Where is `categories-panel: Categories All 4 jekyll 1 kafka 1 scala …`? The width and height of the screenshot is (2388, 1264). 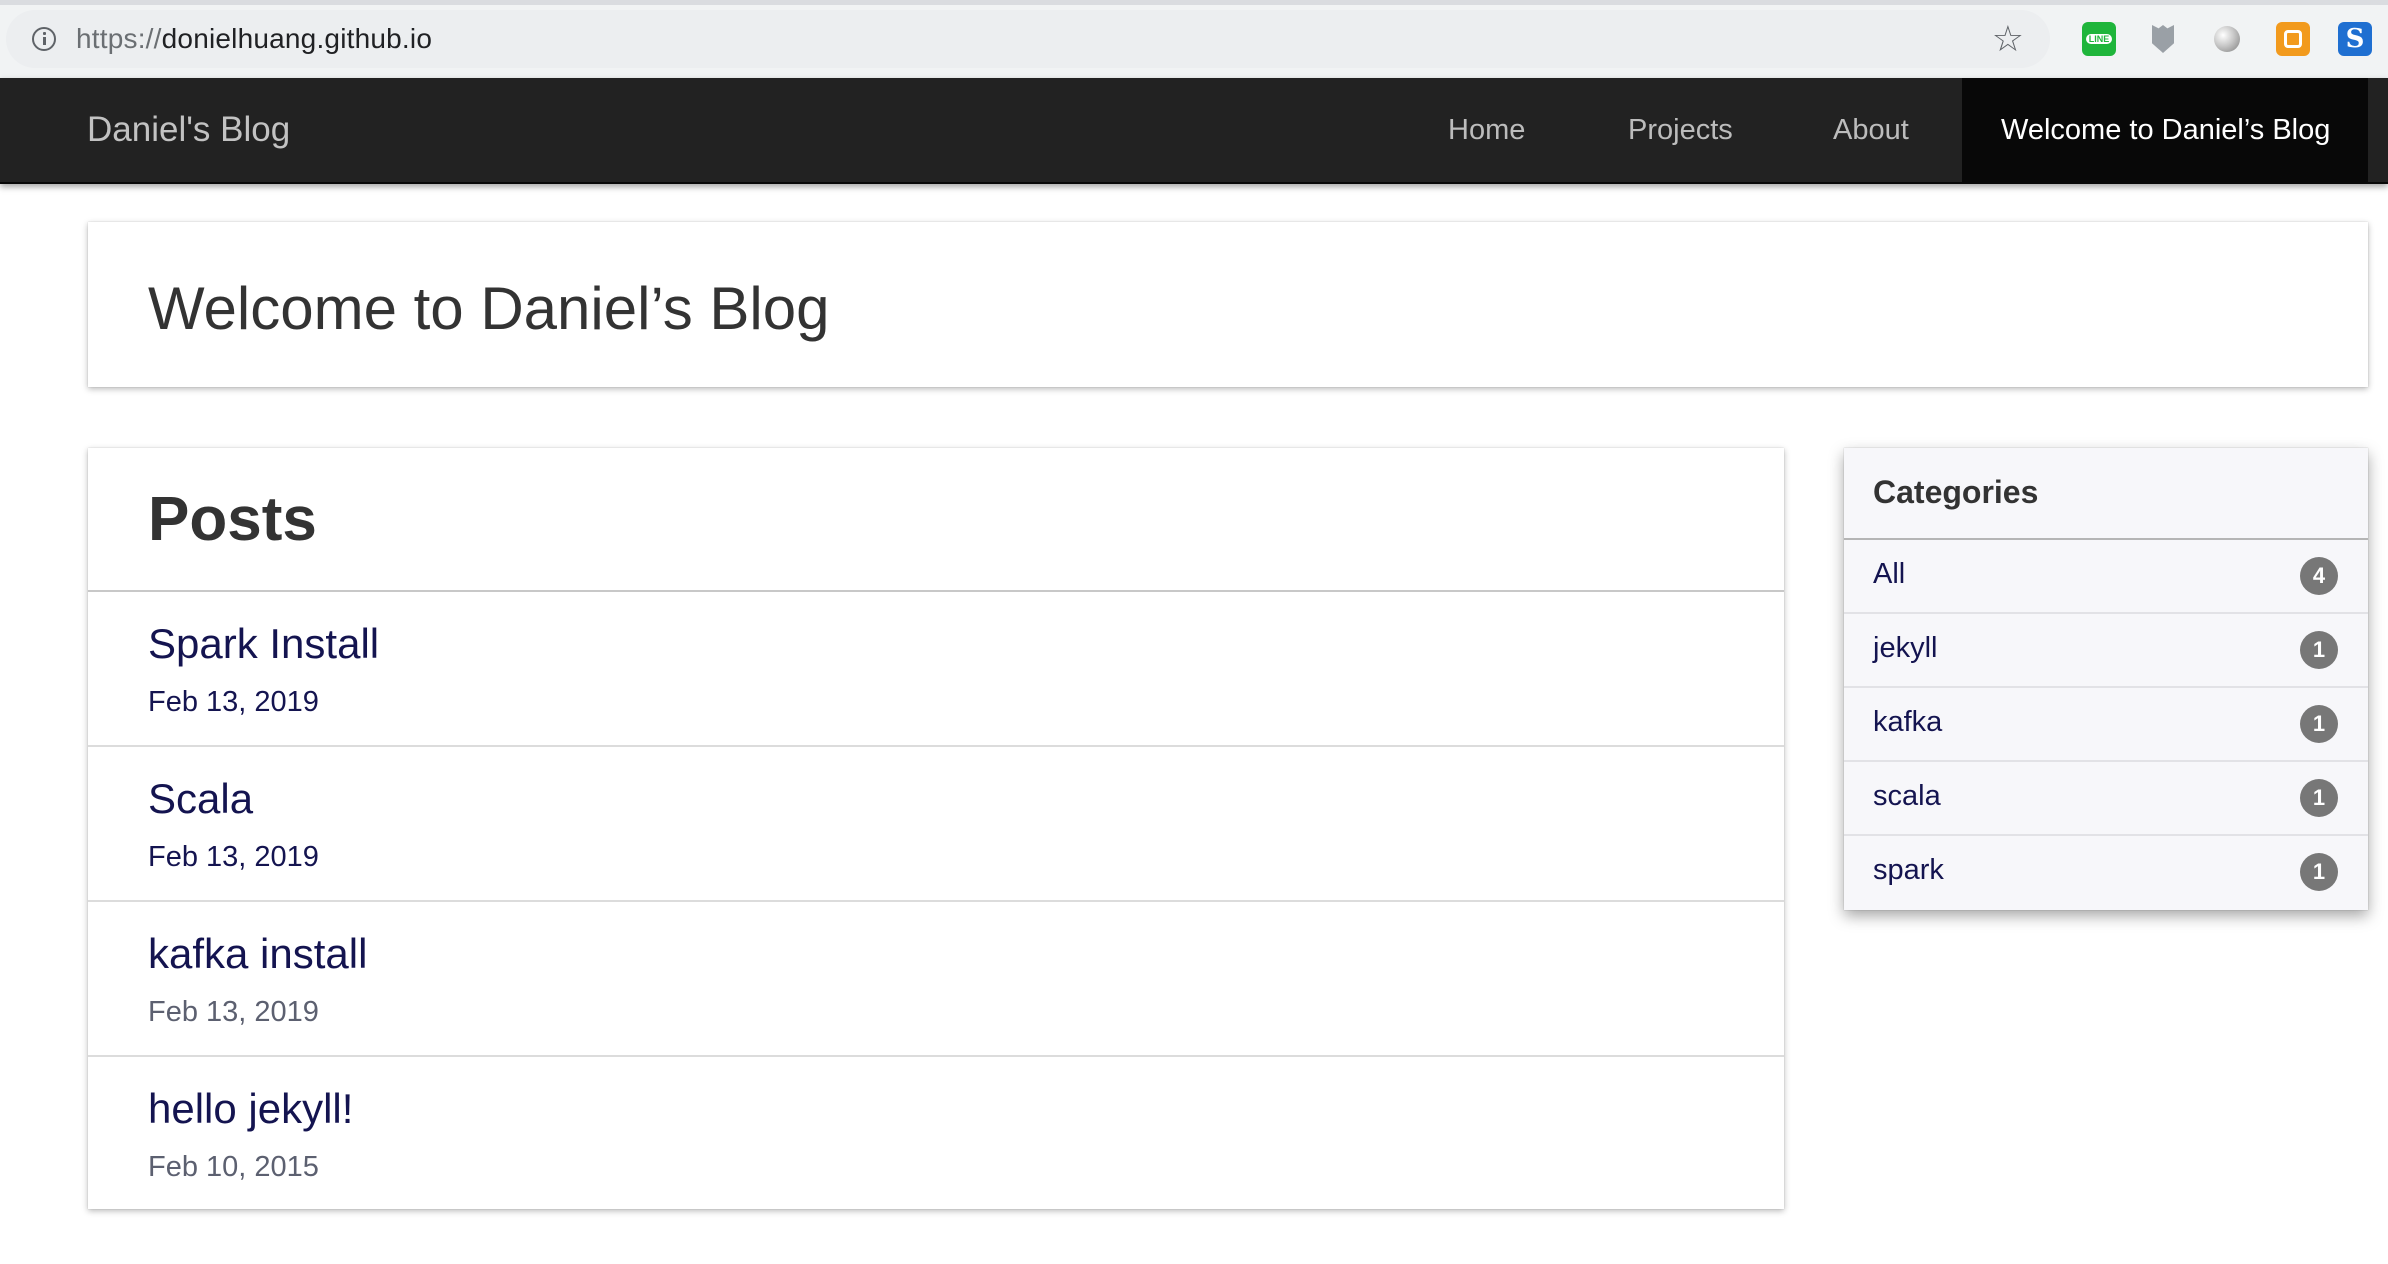
categories-panel: Categories All 4 jekyll 1 kafka 1 scala … is located at coordinates (2106, 679).